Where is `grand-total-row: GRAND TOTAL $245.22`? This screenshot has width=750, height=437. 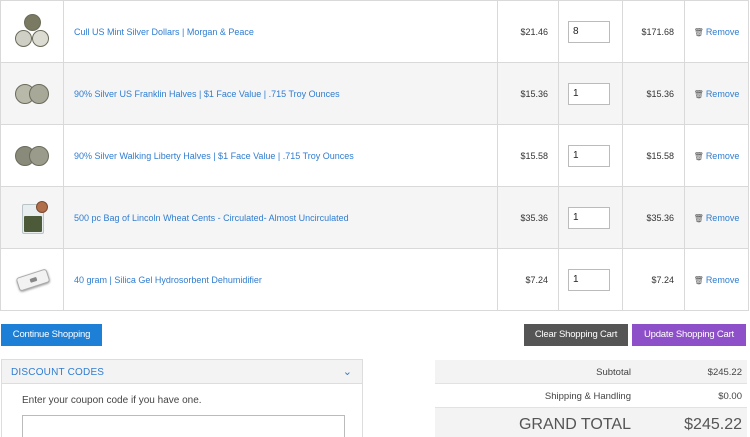 grand-total-row: GRAND TOTAL $245.22 is located at coordinates (591, 422).